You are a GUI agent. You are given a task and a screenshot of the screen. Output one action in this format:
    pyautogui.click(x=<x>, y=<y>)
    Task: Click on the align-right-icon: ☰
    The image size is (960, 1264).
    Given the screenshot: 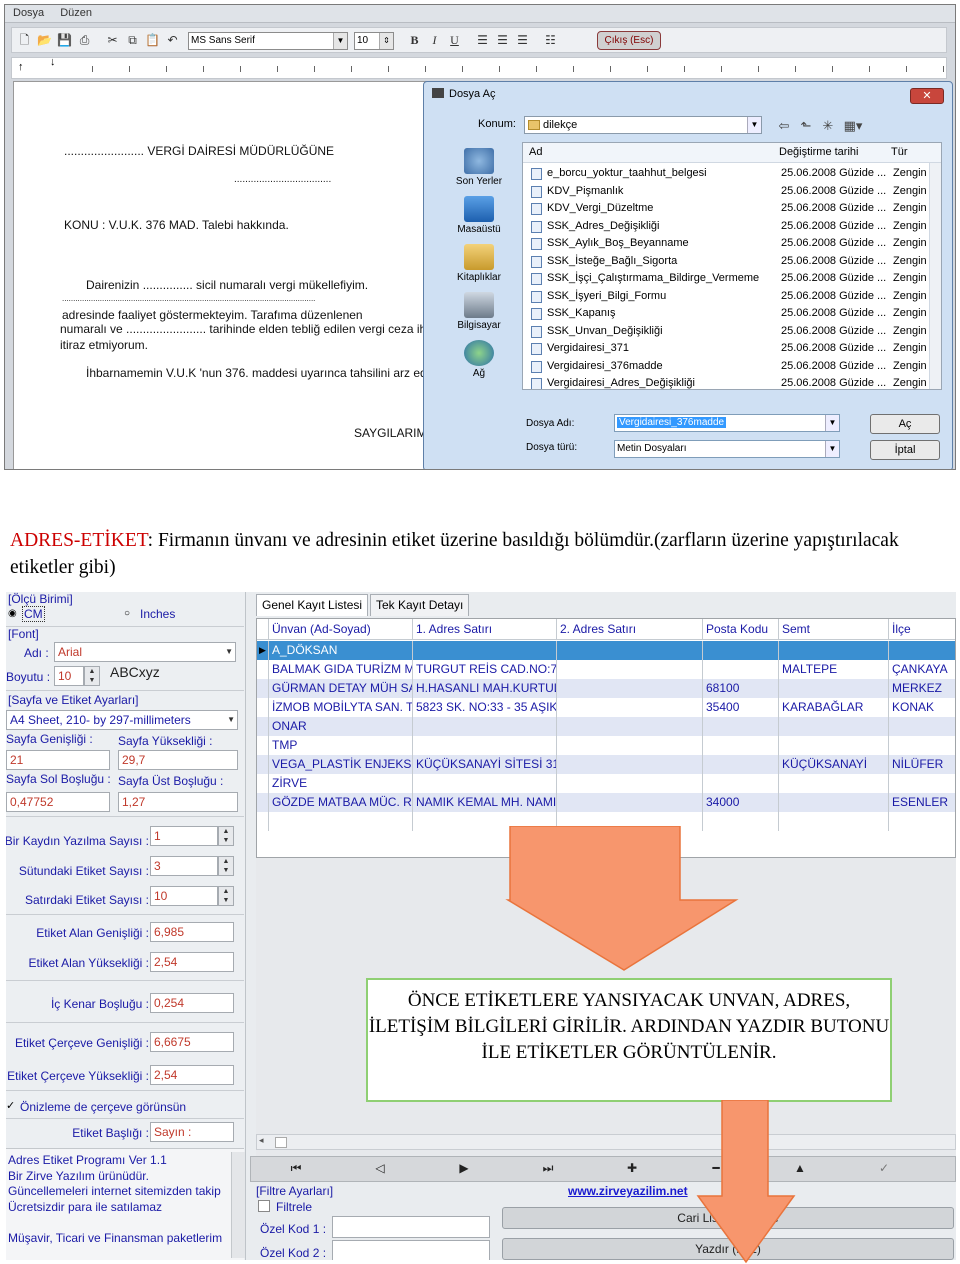 What is the action you would take?
    pyautogui.click(x=522, y=40)
    